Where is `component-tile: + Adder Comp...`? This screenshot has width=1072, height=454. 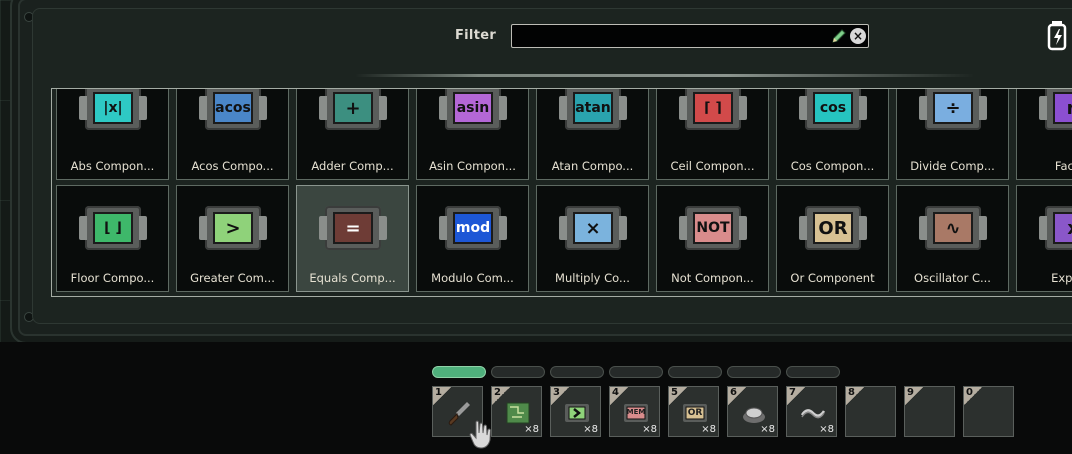 component-tile: + Adder Comp... is located at coordinates (352, 134).